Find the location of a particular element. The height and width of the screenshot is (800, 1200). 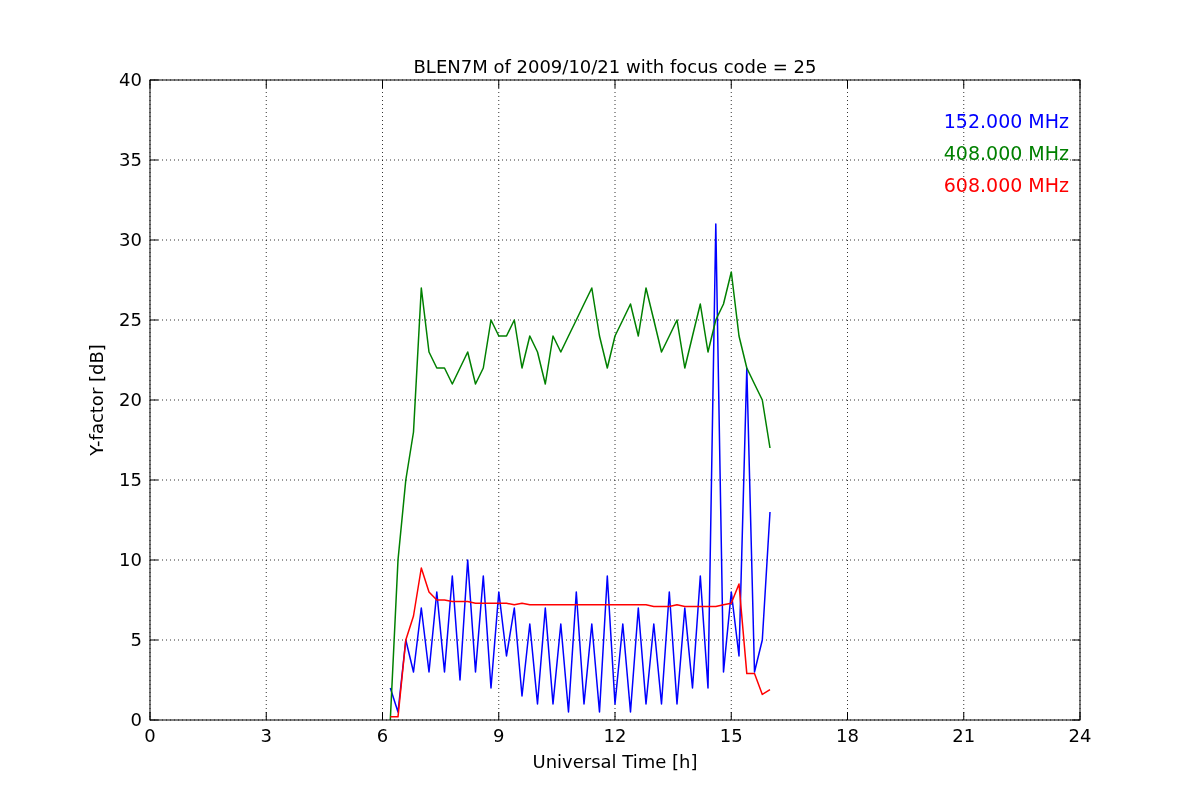

y-tick-label: 15 is located at coordinates (130, 479).